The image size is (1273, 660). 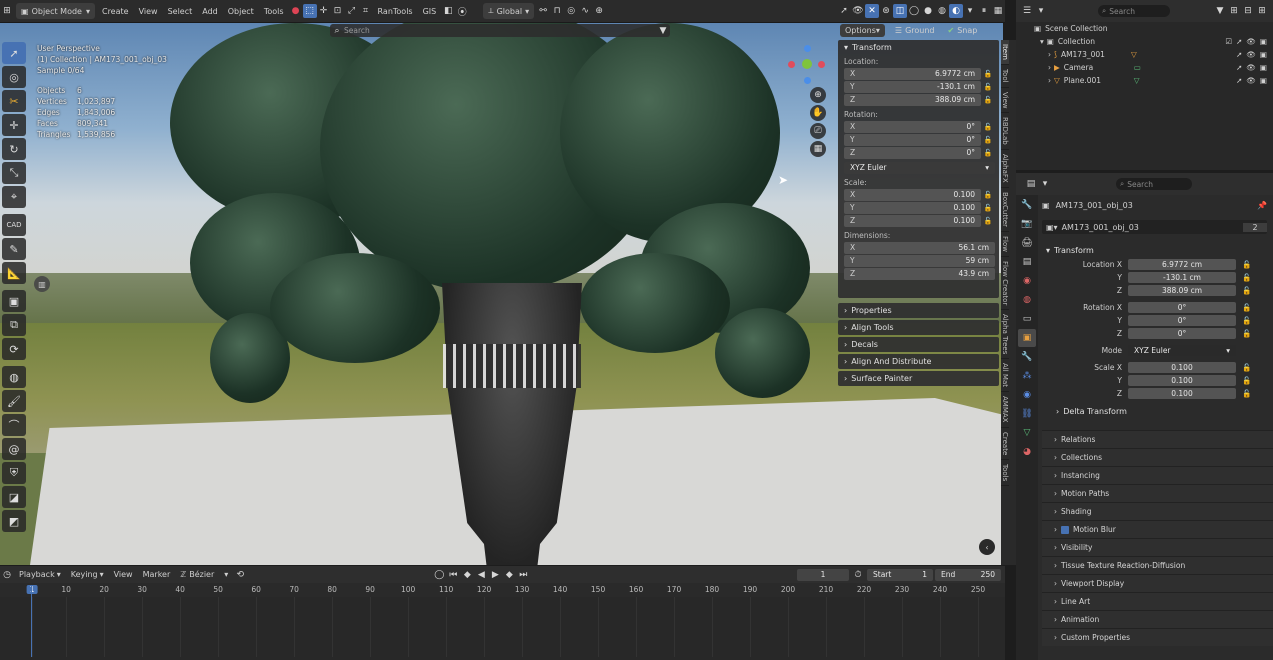 What do you see at coordinates (240, 575) in the screenshot?
I see `keyframe-icon: ⟲` at bounding box center [240, 575].